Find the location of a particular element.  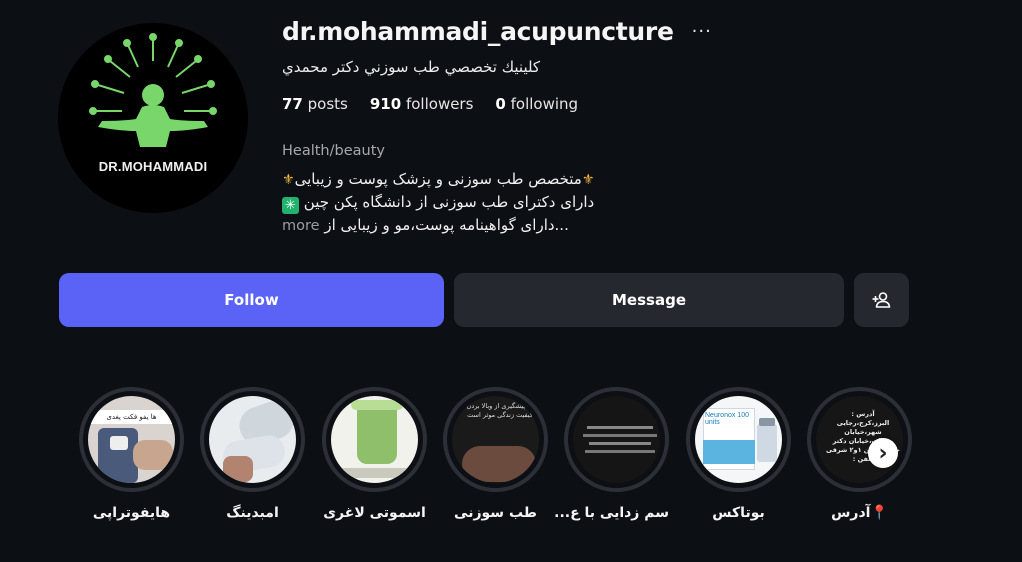

username: dr.mohammadi_acupuncture is located at coordinates (478, 31).